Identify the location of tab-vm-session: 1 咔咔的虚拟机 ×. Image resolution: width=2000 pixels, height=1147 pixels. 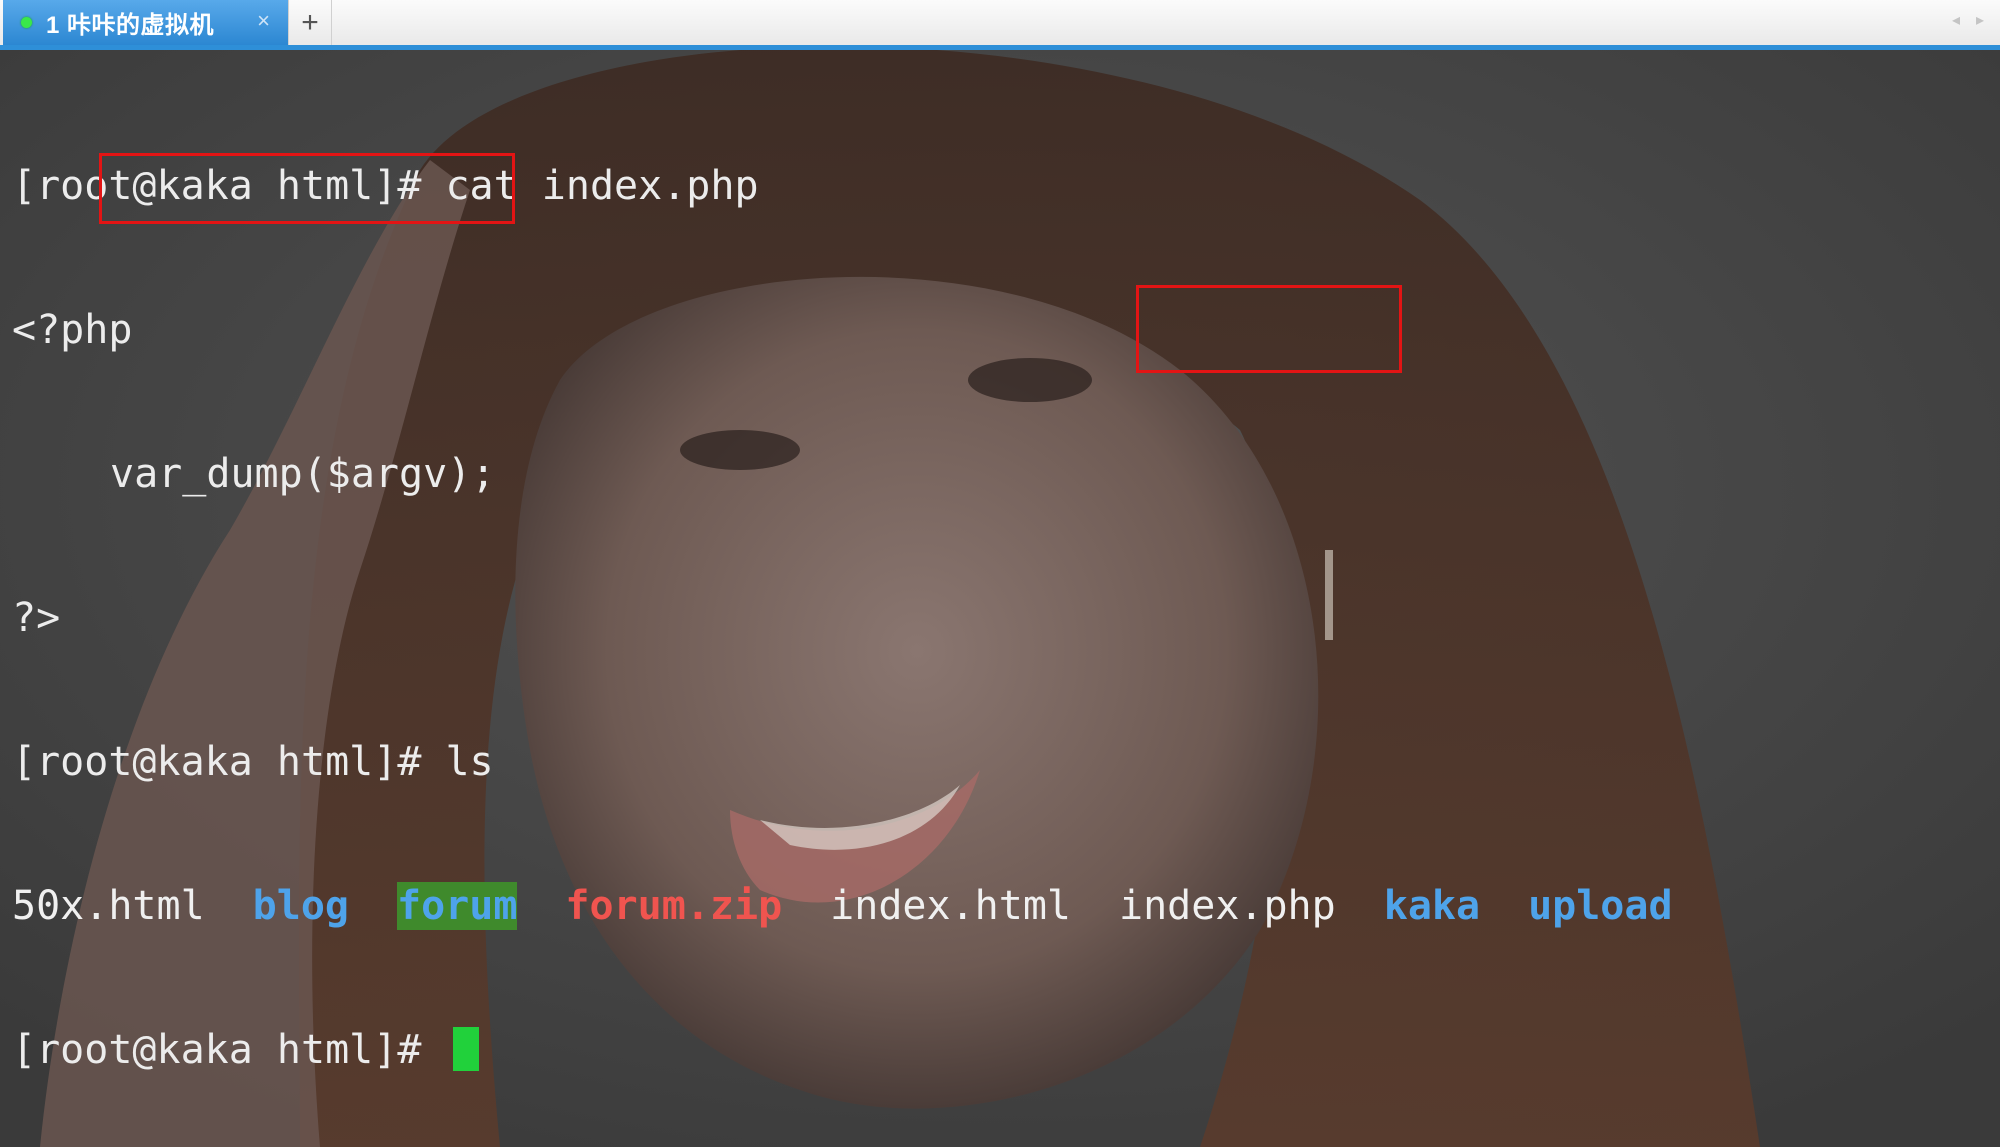
(145, 22).